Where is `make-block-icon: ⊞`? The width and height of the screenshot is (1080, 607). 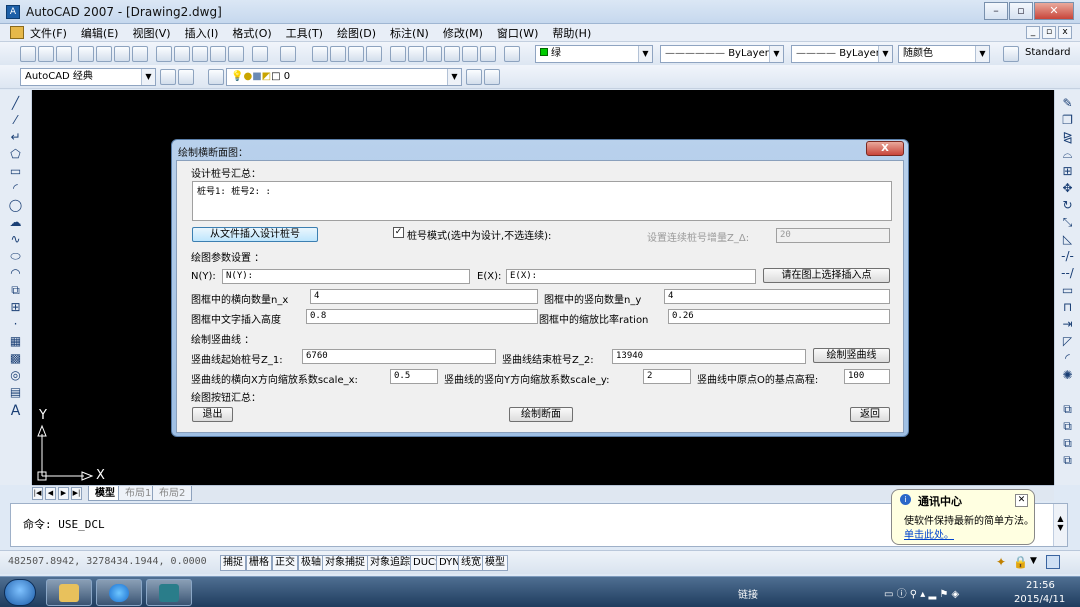
make-block-icon: ⊞ is located at coordinates (15, 307).